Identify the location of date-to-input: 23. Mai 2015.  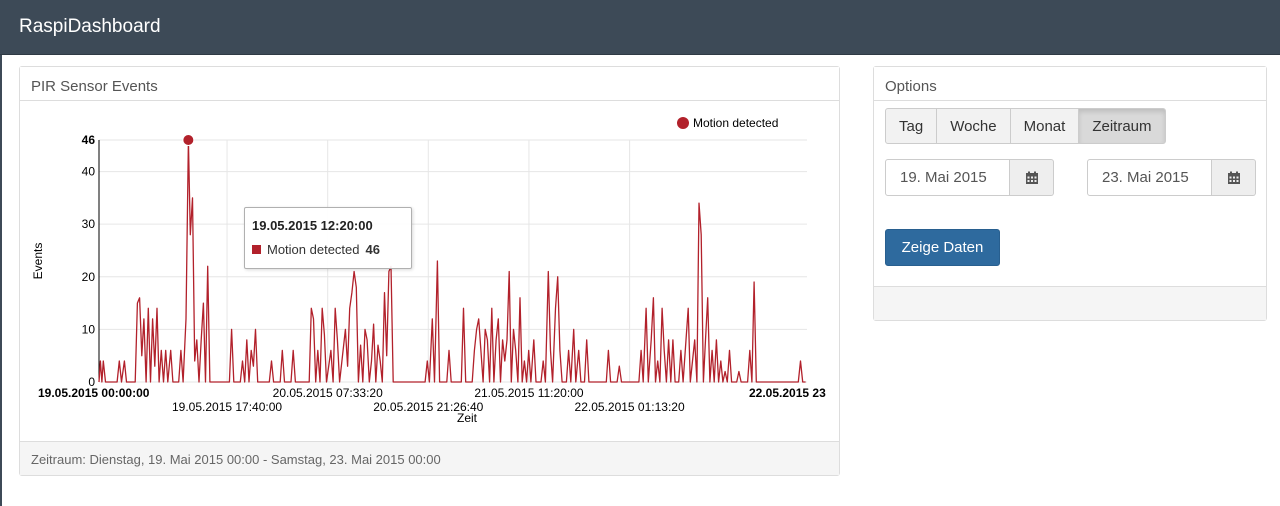
(1149, 177).